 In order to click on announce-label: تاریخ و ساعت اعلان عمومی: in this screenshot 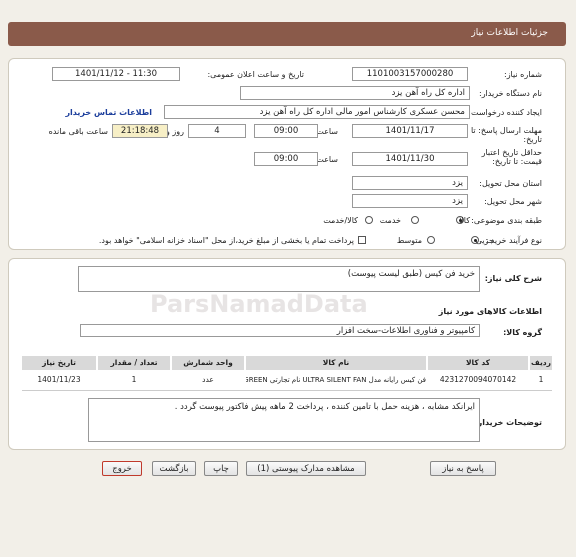, I will do `click(255, 74)`.